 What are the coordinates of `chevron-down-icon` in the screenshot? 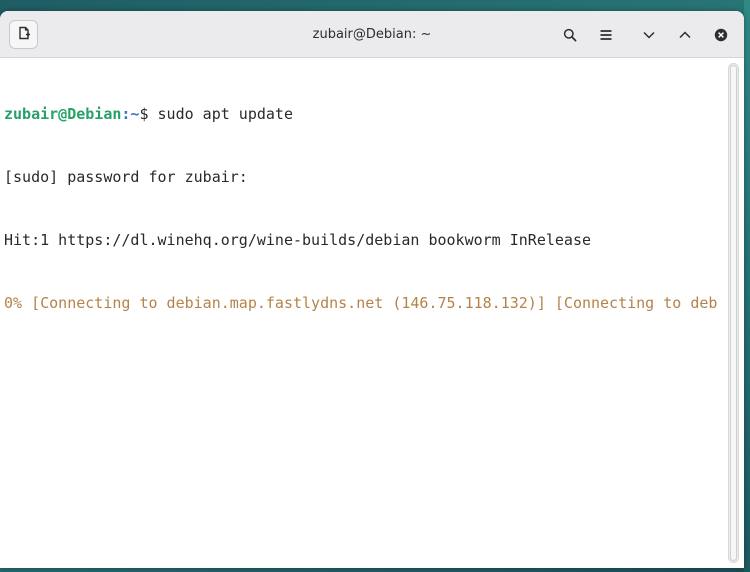 It's located at (649, 35).